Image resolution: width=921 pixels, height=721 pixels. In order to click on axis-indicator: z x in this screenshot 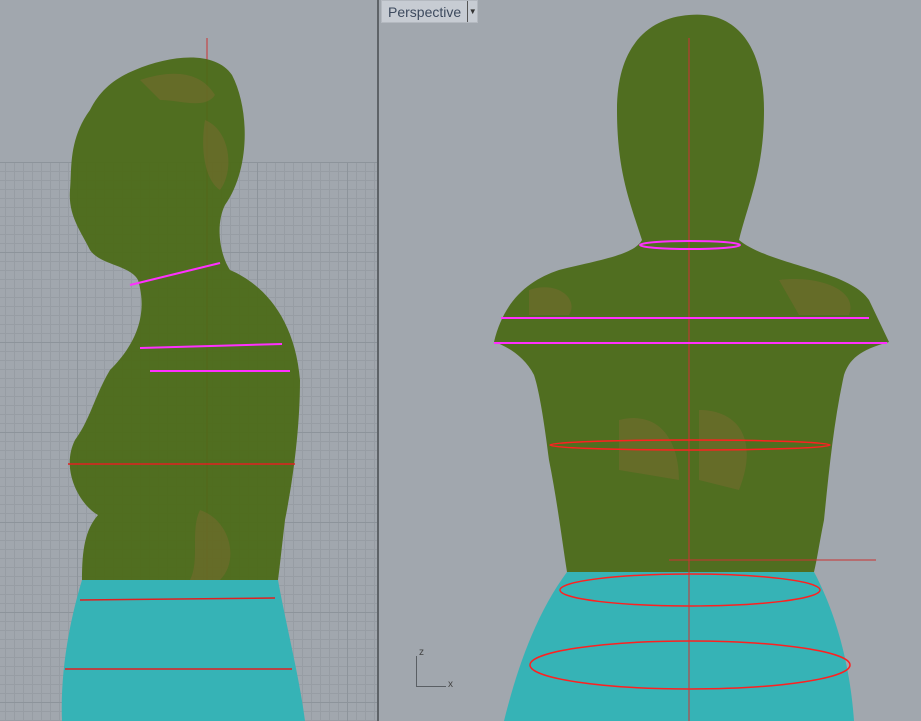, I will do `click(441, 668)`.